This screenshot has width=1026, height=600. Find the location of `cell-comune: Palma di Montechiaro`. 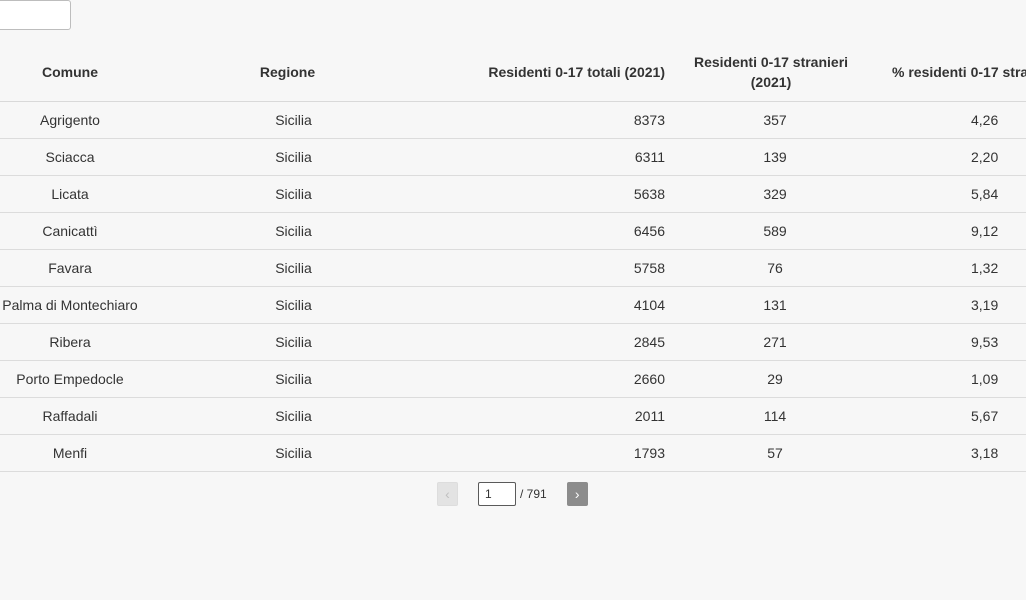

cell-comune: Palma di Montechiaro is located at coordinates (85, 305).